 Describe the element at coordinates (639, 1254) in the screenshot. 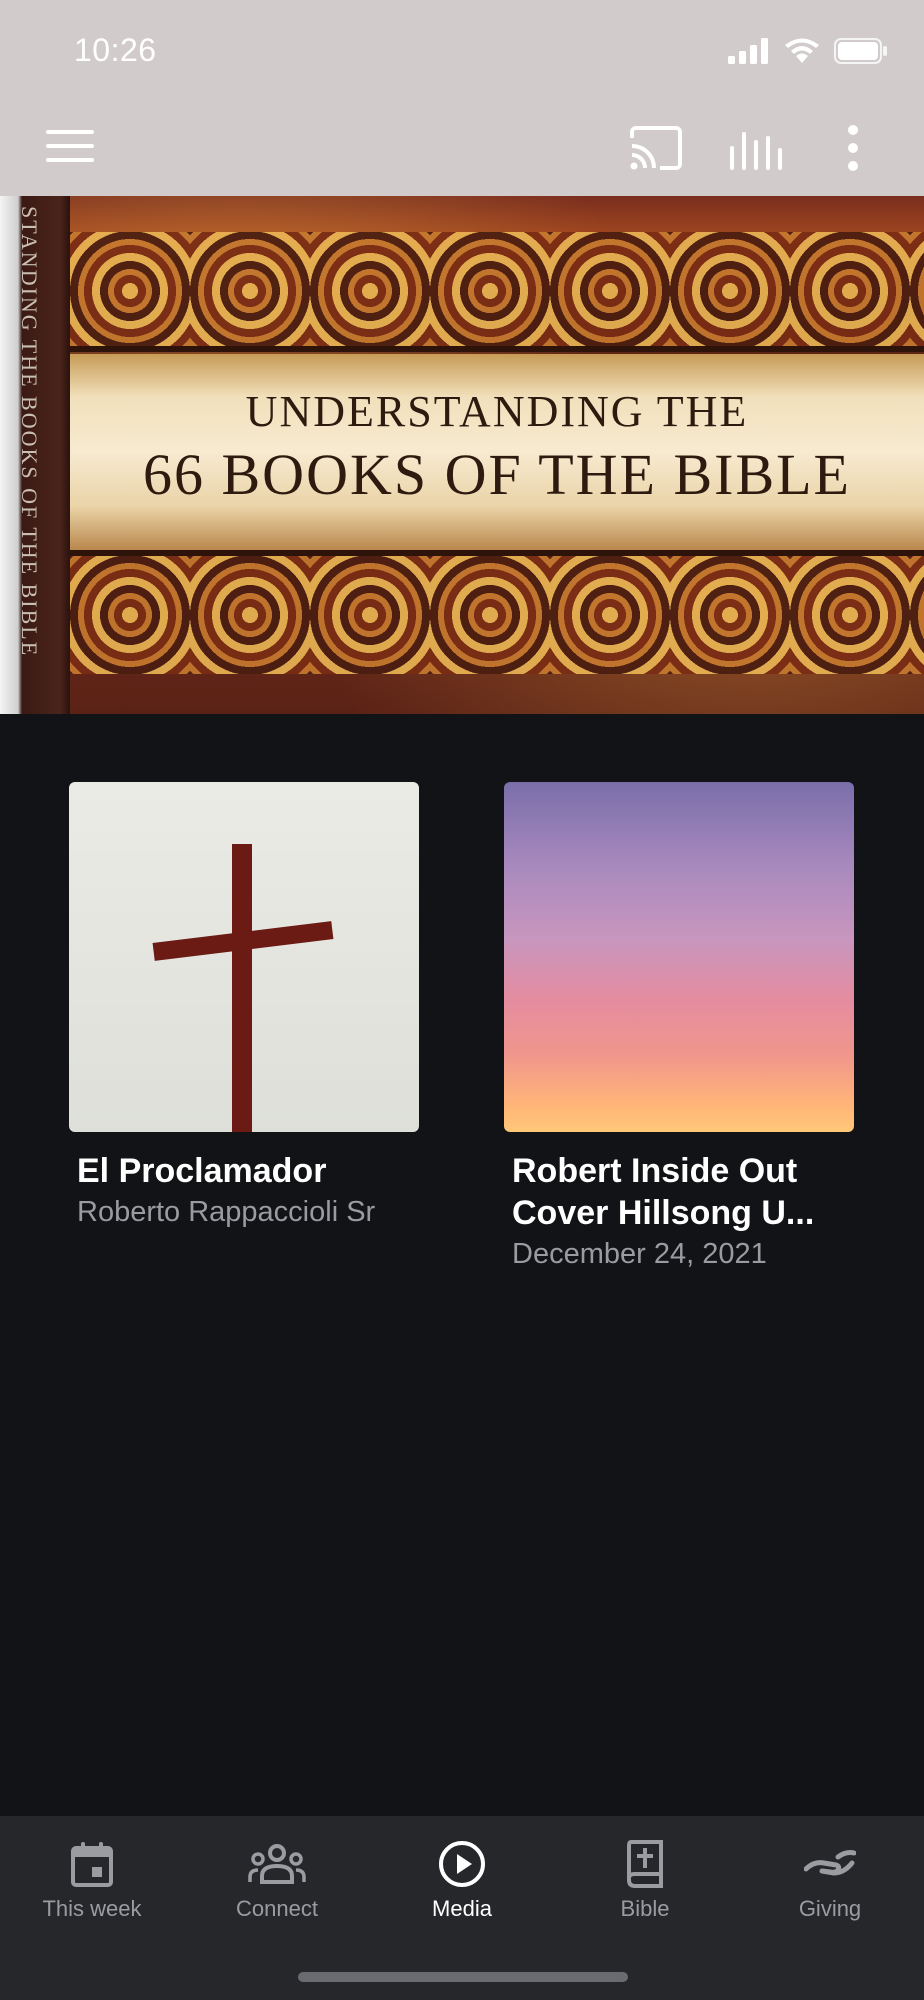

I see `media-subtitle: December 24, 2021` at that location.